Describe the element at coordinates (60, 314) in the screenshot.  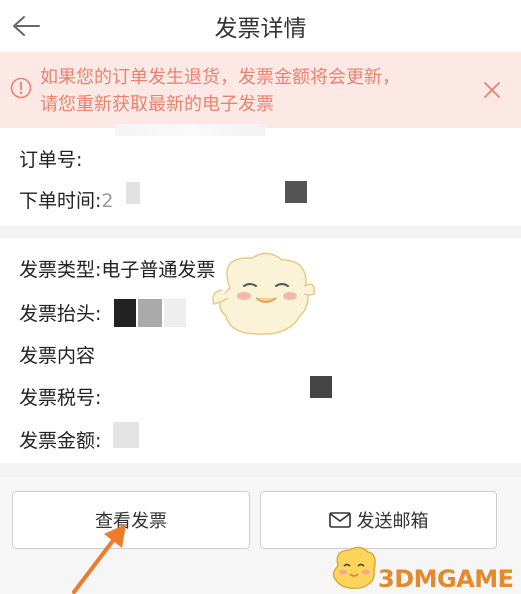
I see `invoice-header-label: 发票抬头:` at that location.